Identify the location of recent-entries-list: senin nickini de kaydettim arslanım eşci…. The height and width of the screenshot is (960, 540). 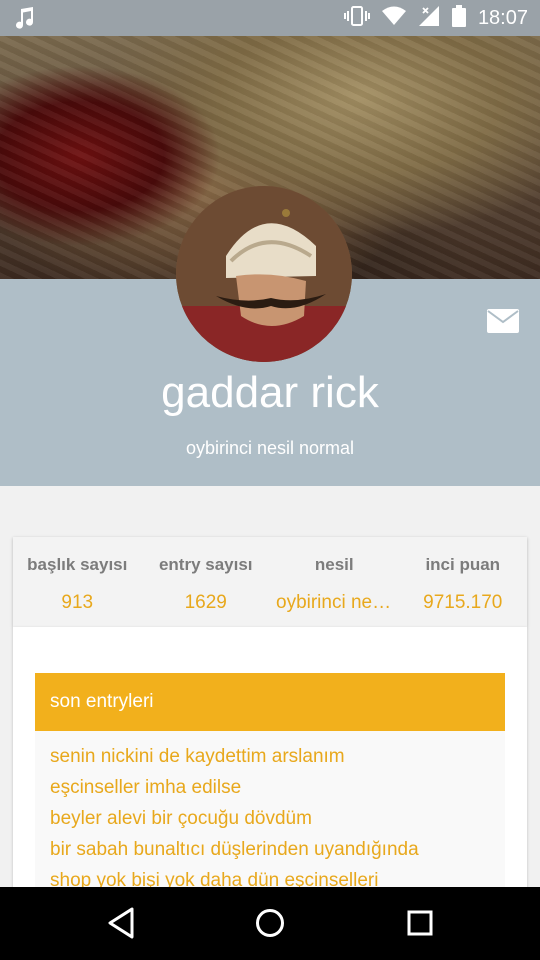
(270, 811).